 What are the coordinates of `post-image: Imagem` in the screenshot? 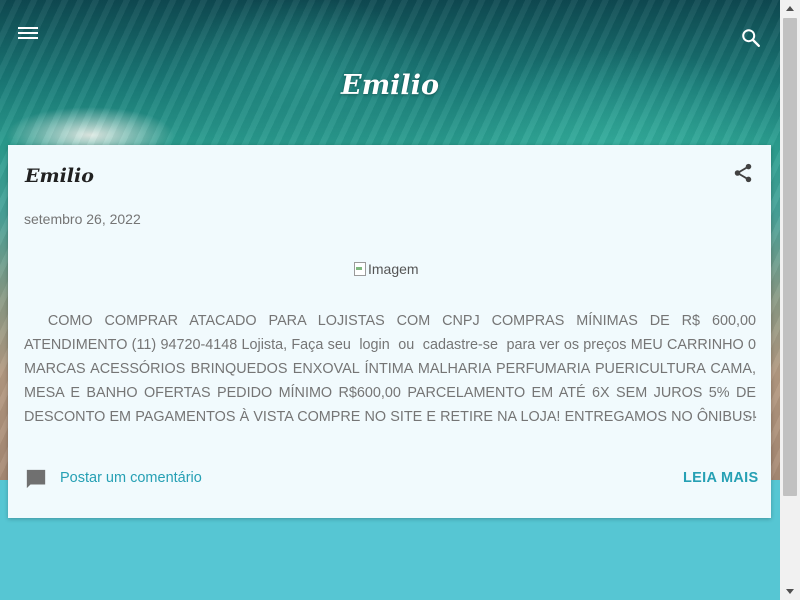 It's located at (386, 269).